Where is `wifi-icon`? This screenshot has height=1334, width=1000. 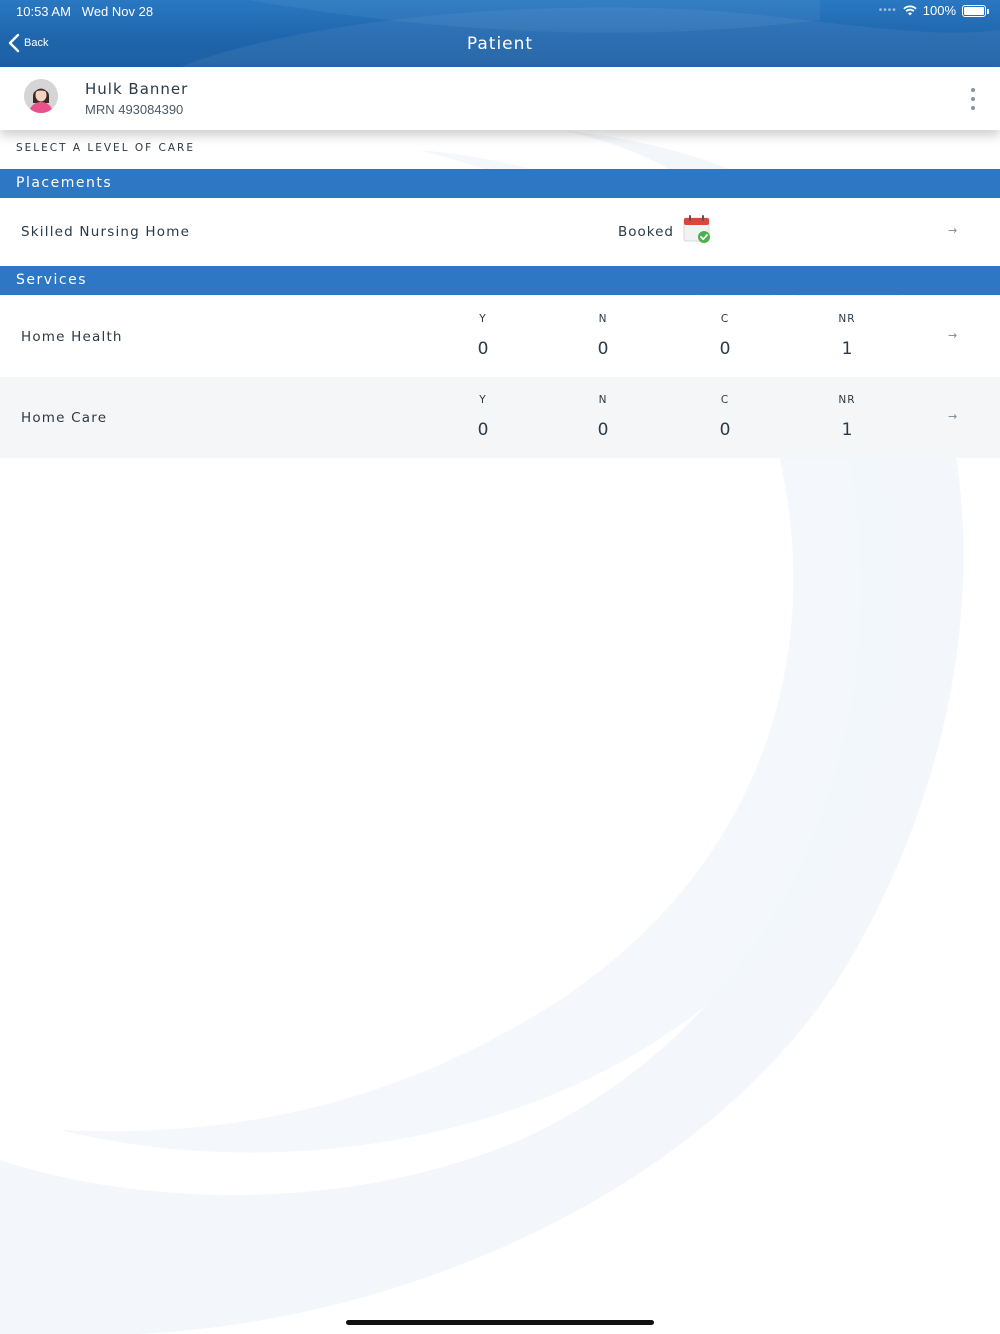
wifi-icon is located at coordinates (910, 10).